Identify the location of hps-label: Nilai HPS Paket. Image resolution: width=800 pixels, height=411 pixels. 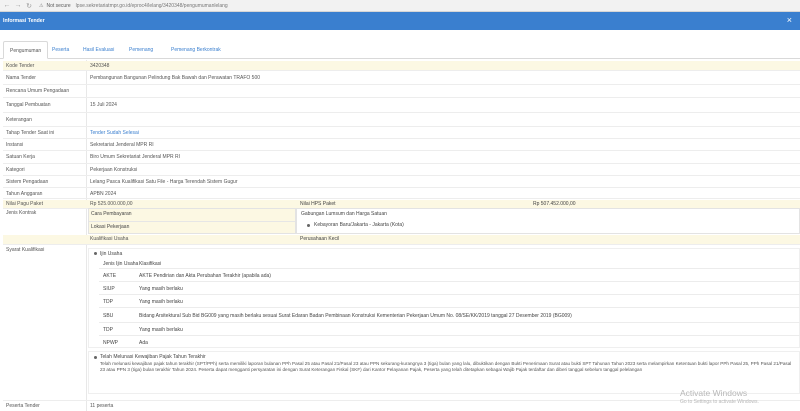
(318, 204).